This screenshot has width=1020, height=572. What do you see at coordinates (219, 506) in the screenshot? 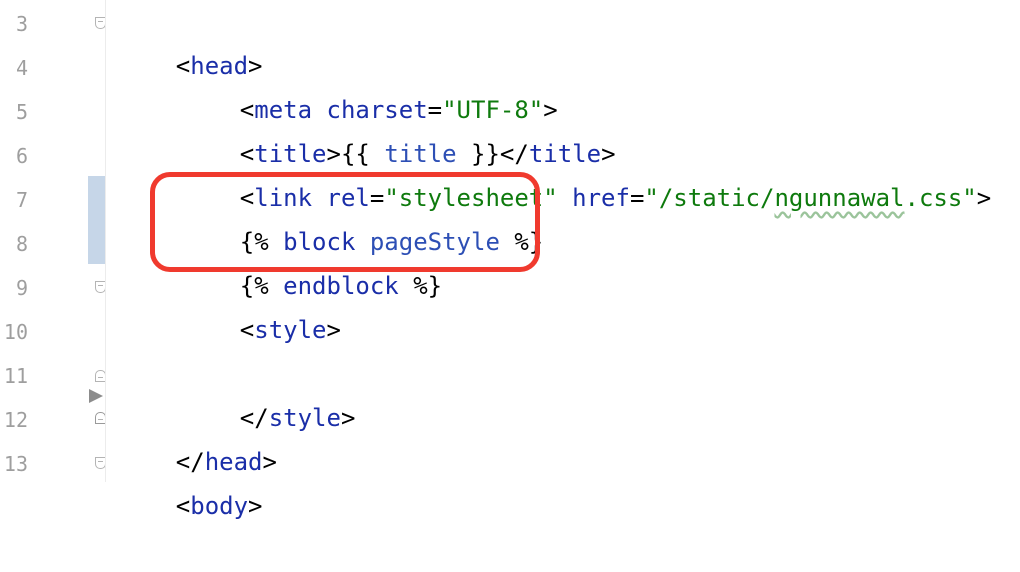
I see `tag-name: body` at bounding box center [219, 506].